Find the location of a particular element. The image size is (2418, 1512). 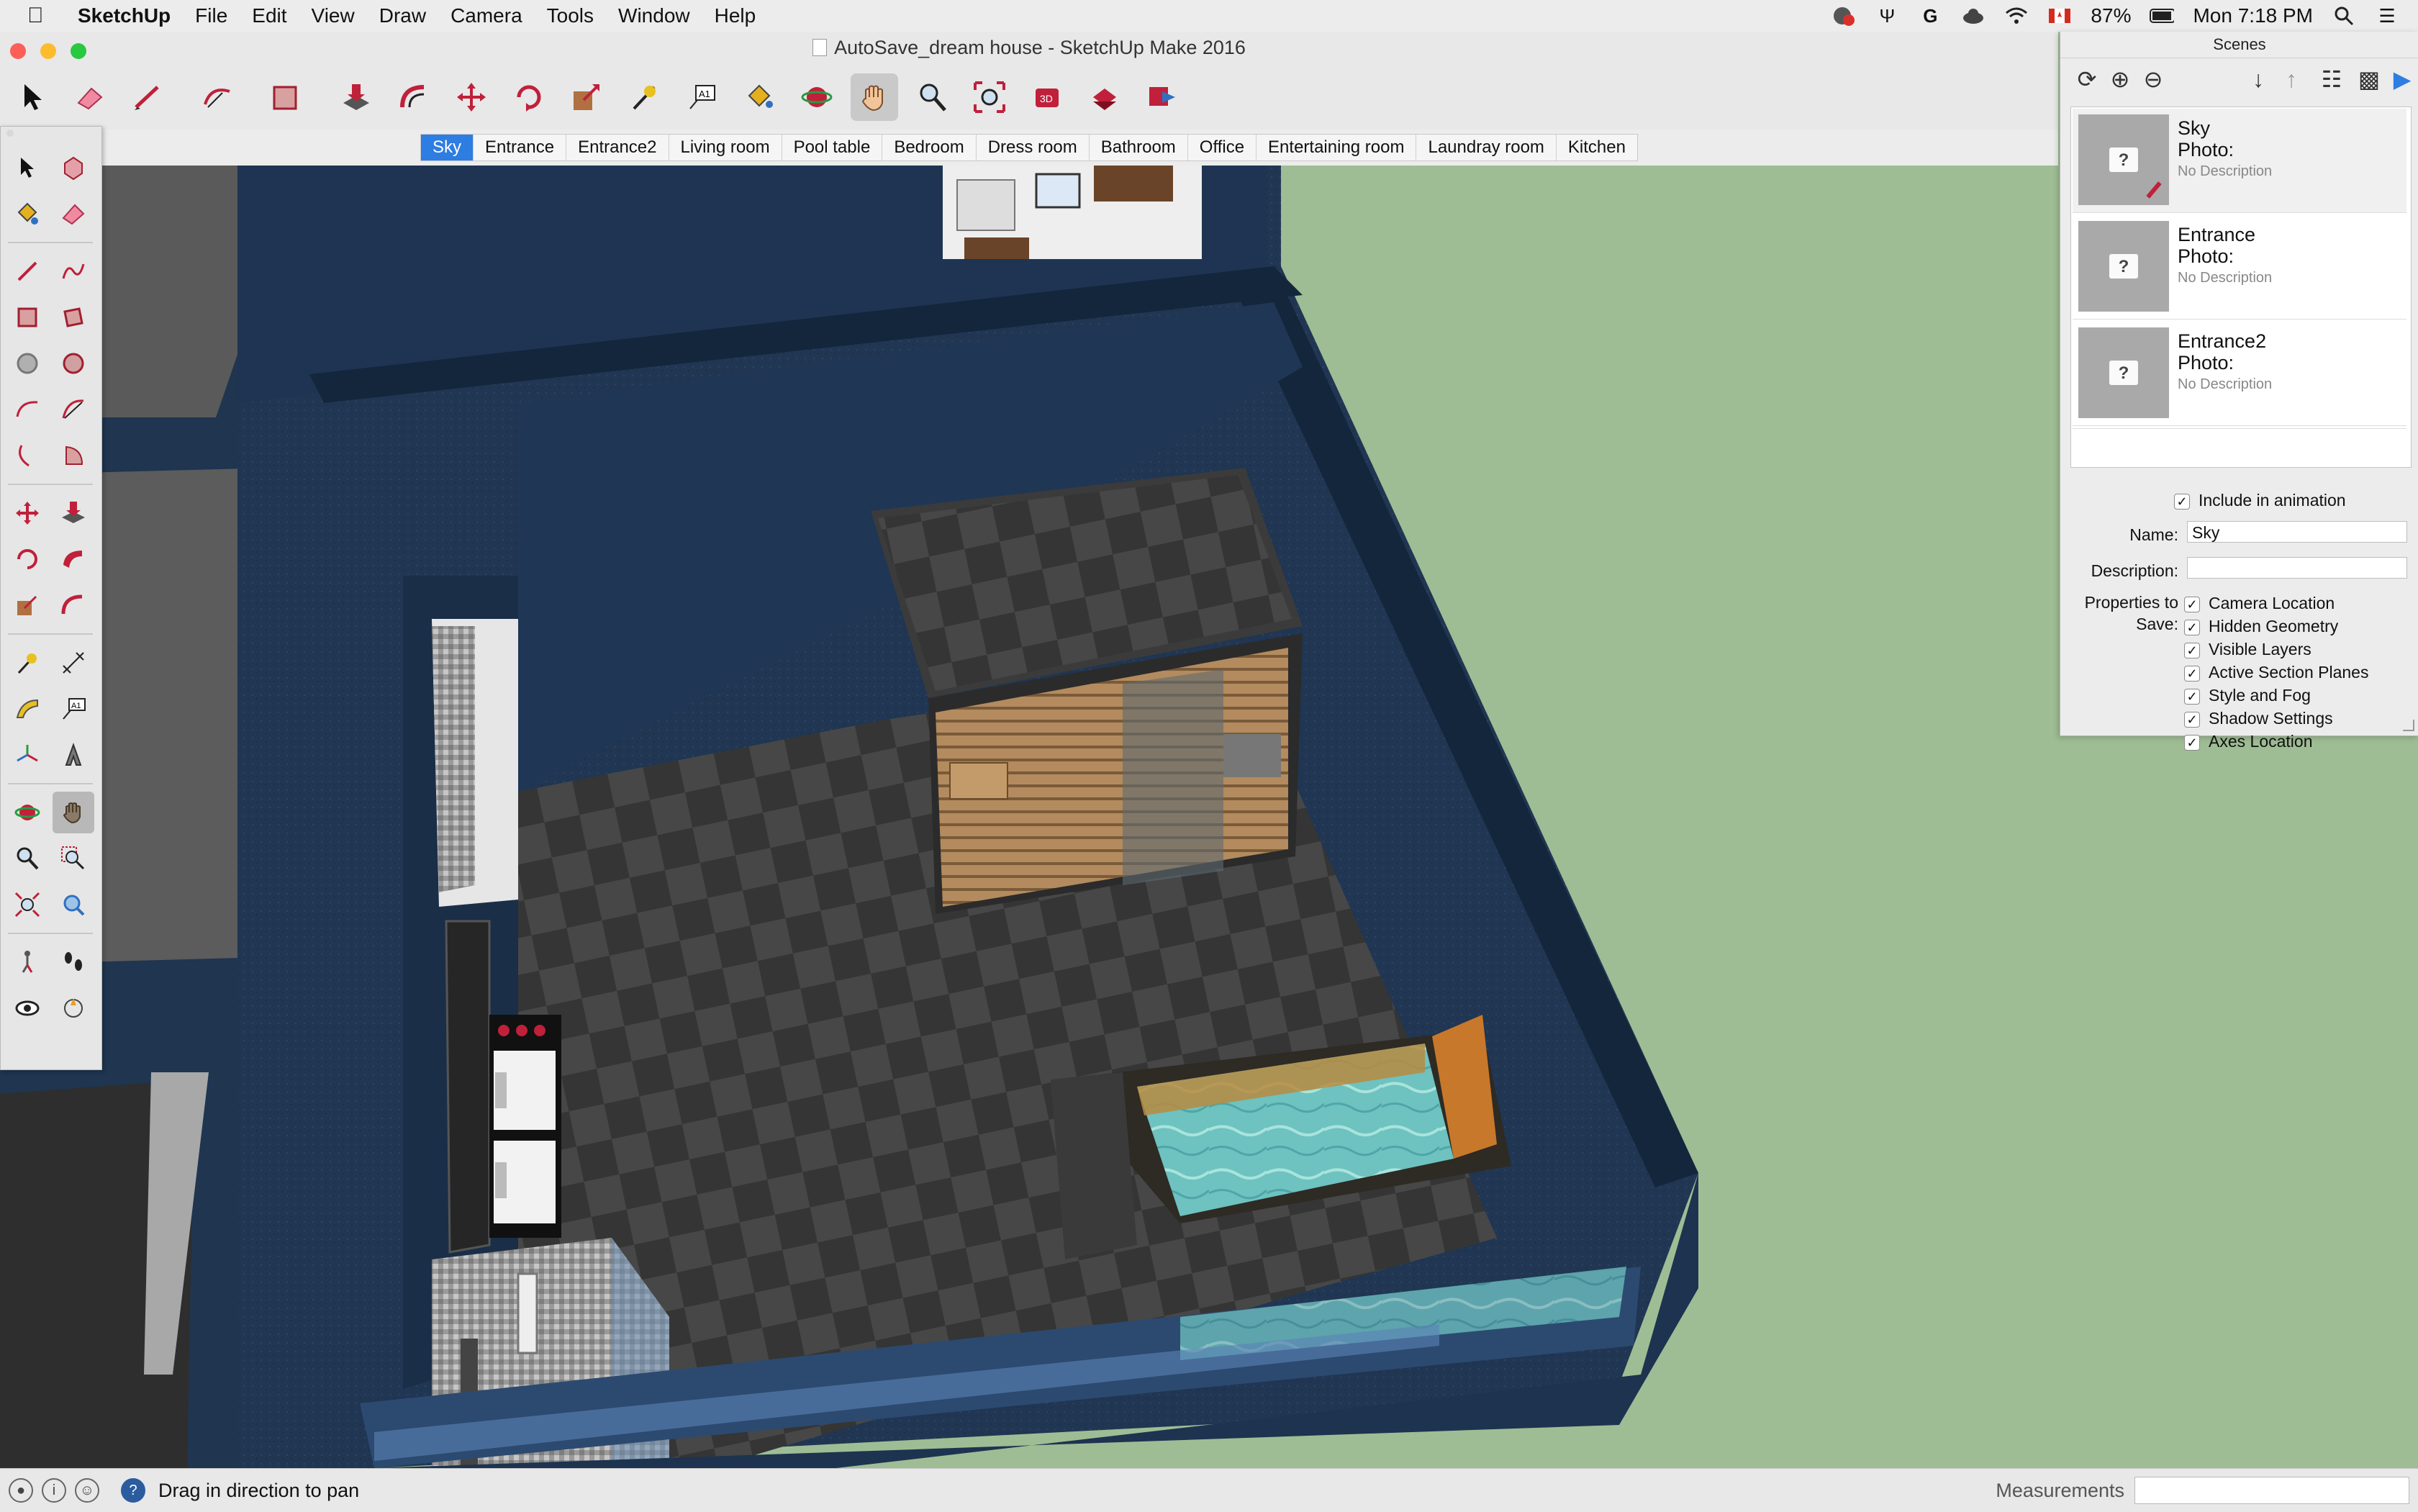

tab-office: Office is located at coordinates (1222, 147).